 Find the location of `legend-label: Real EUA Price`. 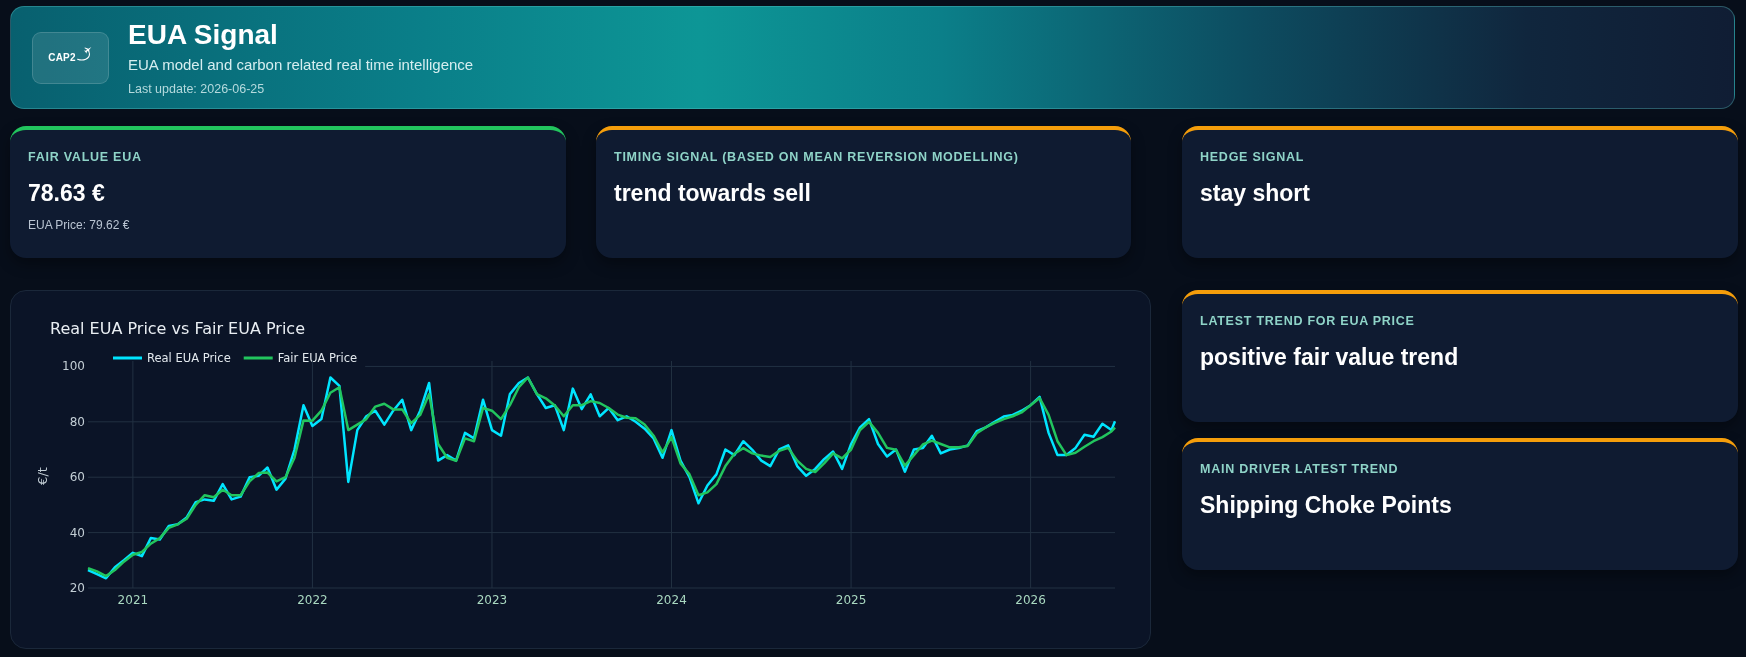

legend-label: Real EUA Price is located at coordinates (189, 358).